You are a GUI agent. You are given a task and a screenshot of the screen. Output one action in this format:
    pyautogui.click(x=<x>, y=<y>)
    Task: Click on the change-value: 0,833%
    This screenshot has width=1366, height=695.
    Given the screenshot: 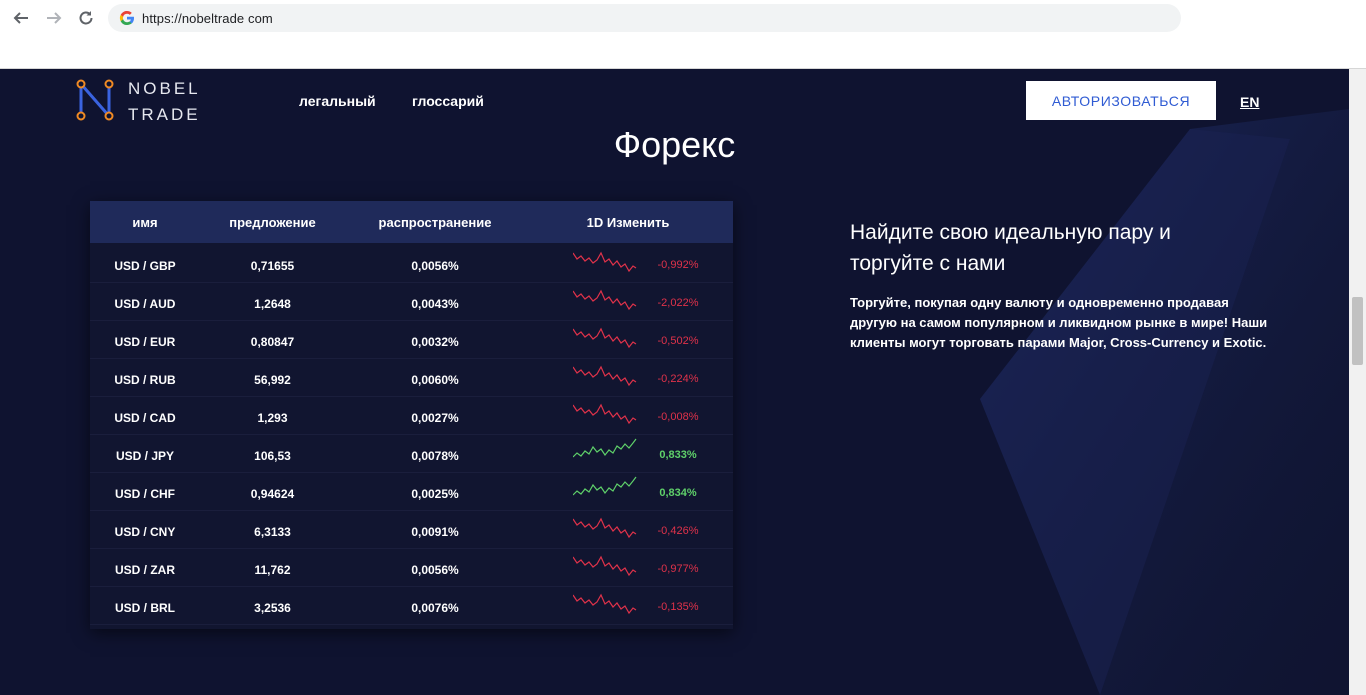 What is the action you would take?
    pyautogui.click(x=678, y=455)
    